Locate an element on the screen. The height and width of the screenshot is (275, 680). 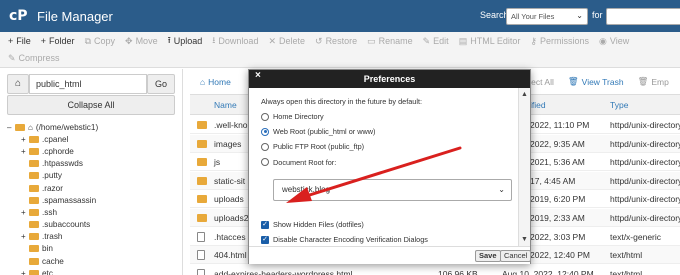
domain-select: webstick.blog ⌄ is located at coordinates (392, 190).